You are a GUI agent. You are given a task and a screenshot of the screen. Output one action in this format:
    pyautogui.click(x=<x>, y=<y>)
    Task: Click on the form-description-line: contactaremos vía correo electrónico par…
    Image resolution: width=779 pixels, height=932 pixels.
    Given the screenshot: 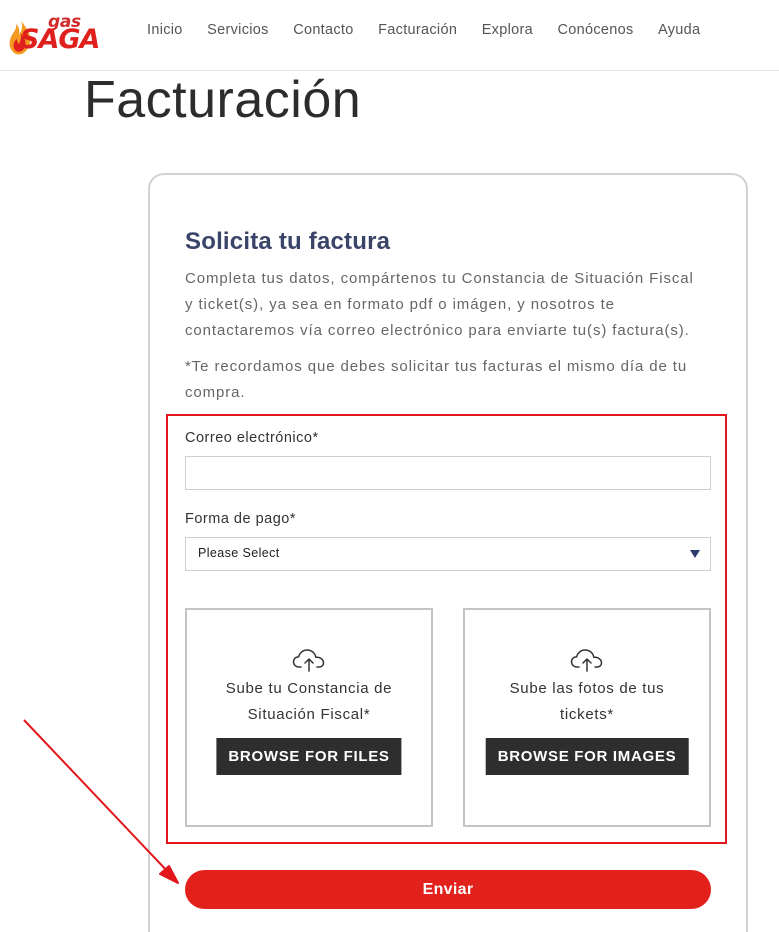 What is the action you would take?
    pyautogui.click(x=437, y=330)
    